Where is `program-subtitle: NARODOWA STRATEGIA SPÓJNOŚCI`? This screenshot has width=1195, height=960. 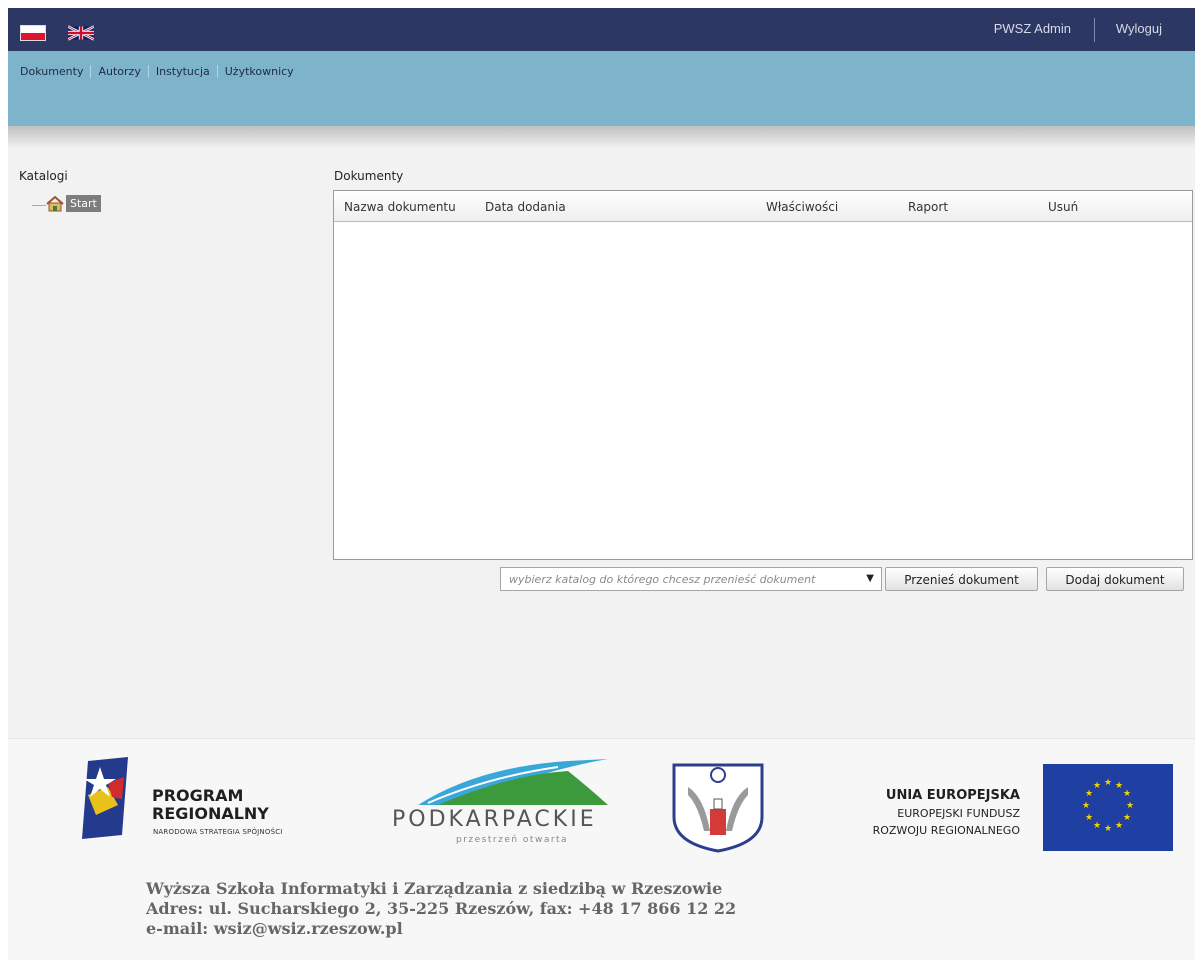 program-subtitle: NARODOWA STRATEGIA SPÓJNOŚCI is located at coordinates (218, 832).